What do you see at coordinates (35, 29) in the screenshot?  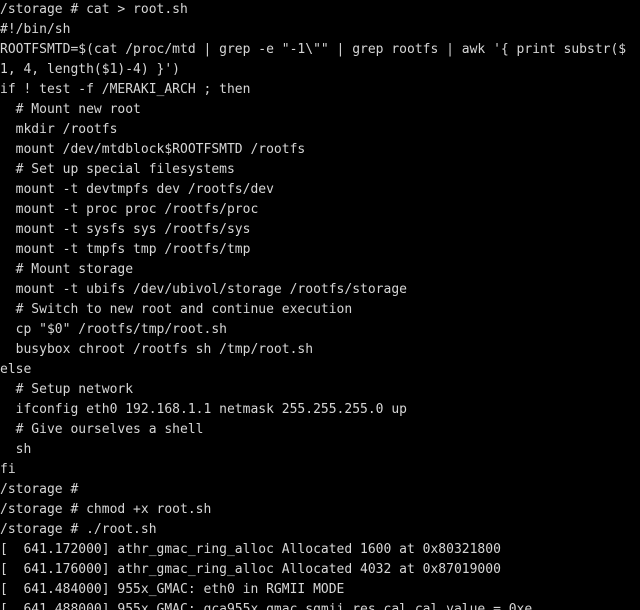 I see `terminal-line: #!/bin/sh` at bounding box center [35, 29].